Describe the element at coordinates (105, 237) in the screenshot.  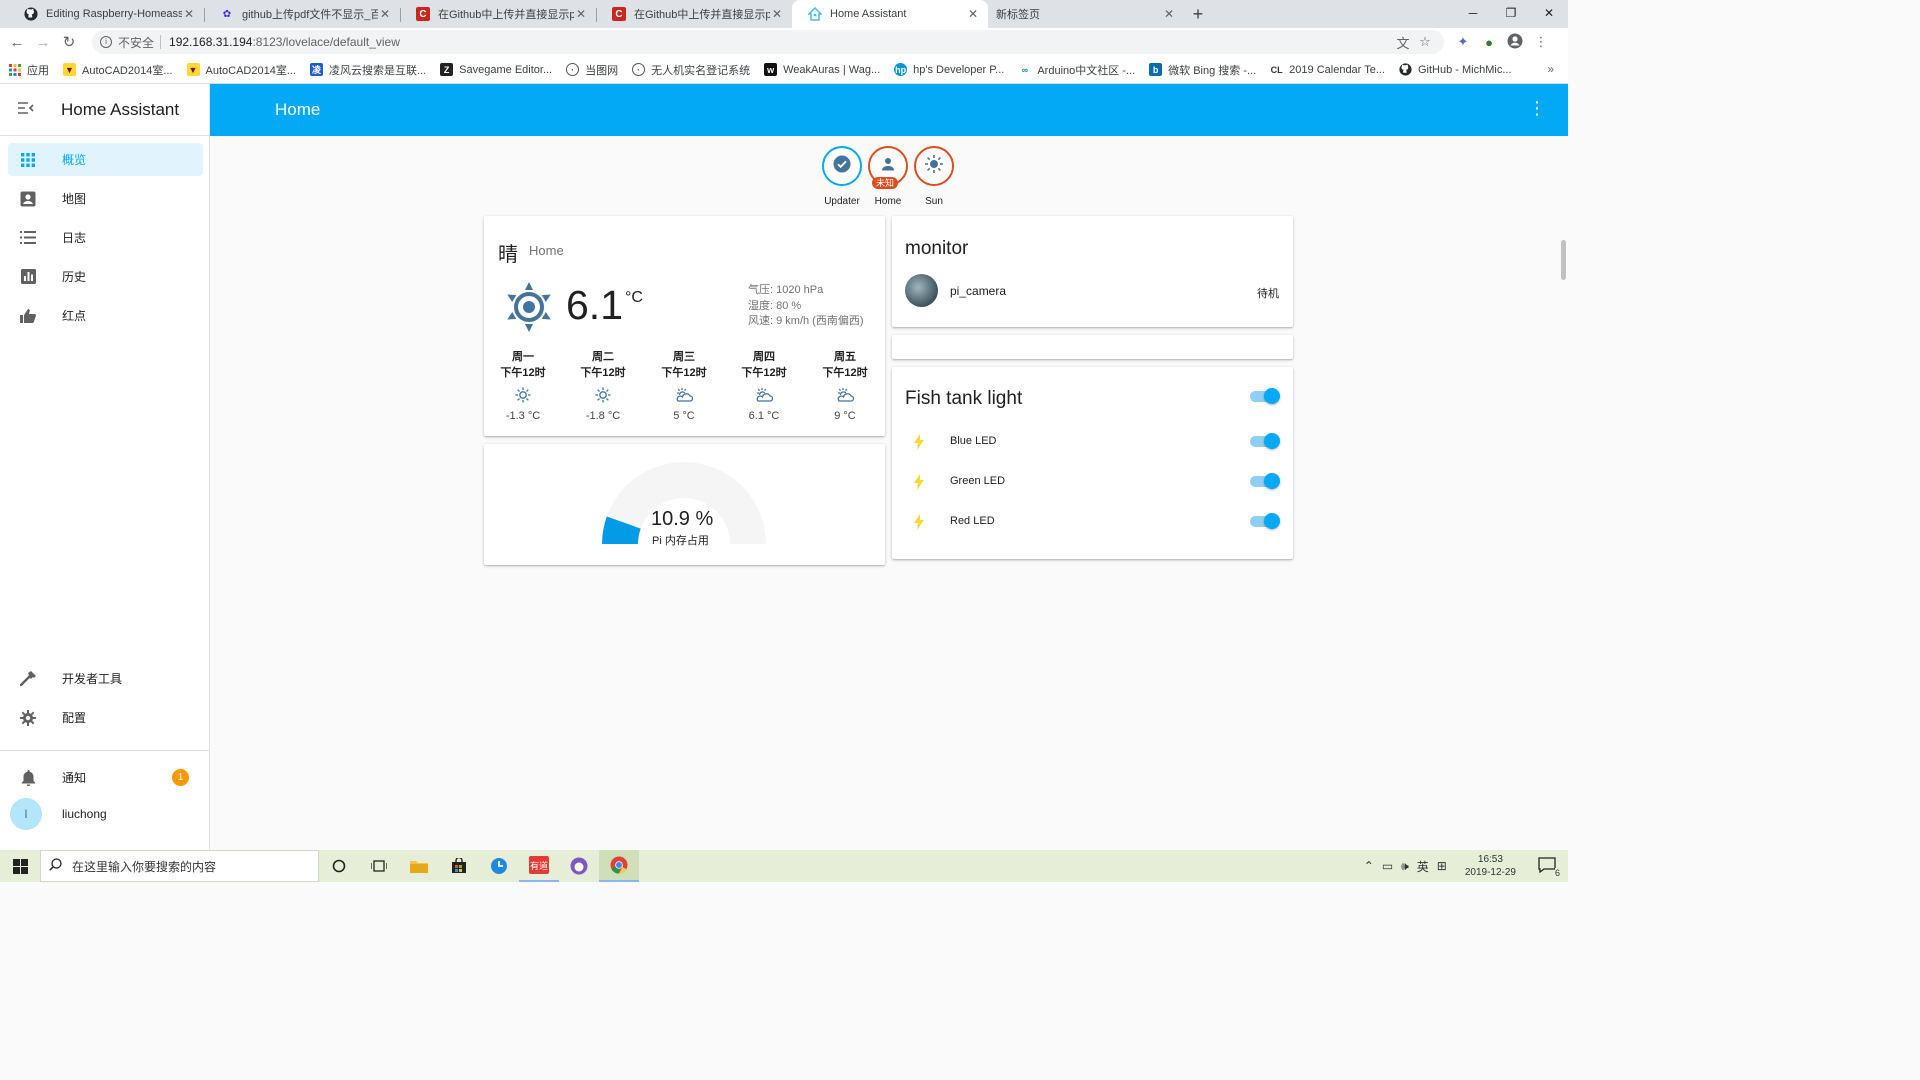
I see `sidebar-item-logbook: 日志` at that location.